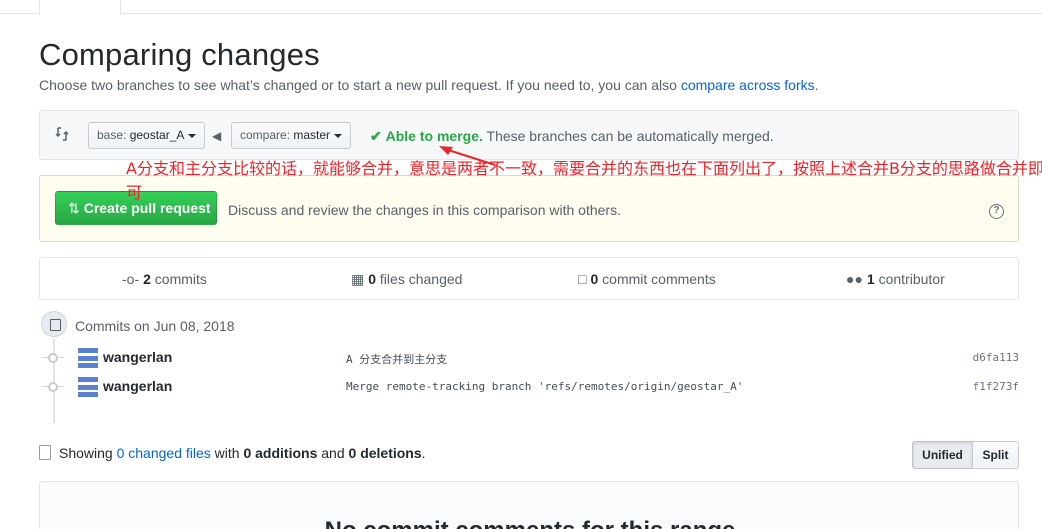  I want to click on stat-commits: -o- 2 commits, so click(164, 279).